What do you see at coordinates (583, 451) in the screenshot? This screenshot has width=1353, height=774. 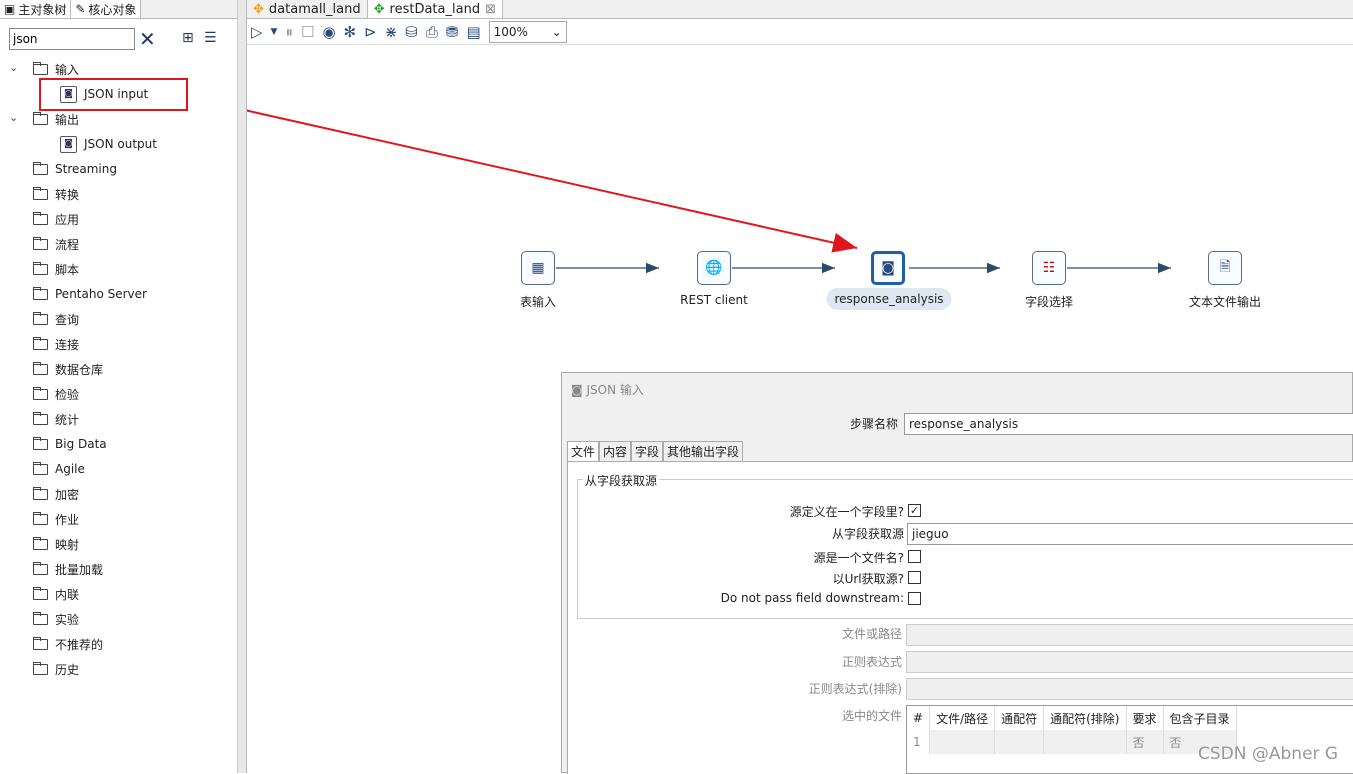 I see `tab-file: 文件` at bounding box center [583, 451].